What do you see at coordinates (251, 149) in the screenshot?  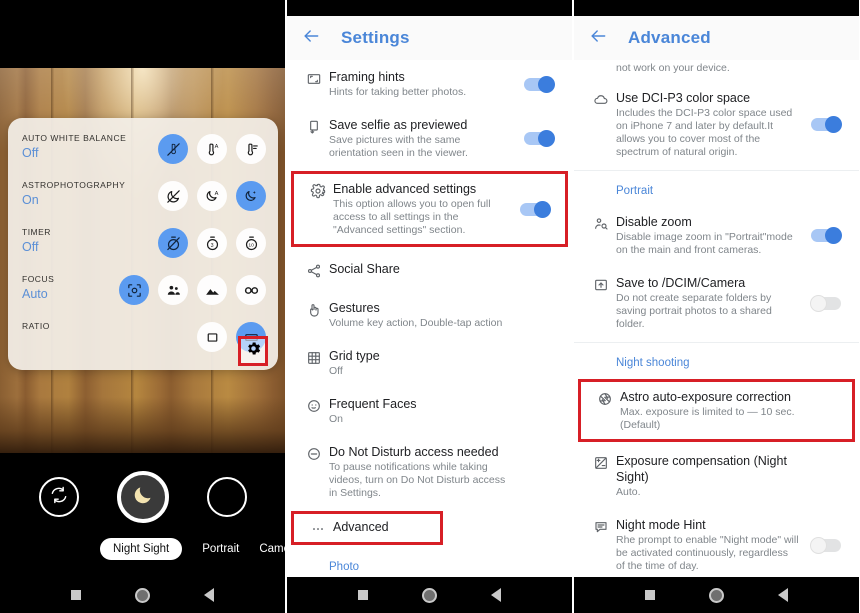 I see `wb-thermometer-icon` at bounding box center [251, 149].